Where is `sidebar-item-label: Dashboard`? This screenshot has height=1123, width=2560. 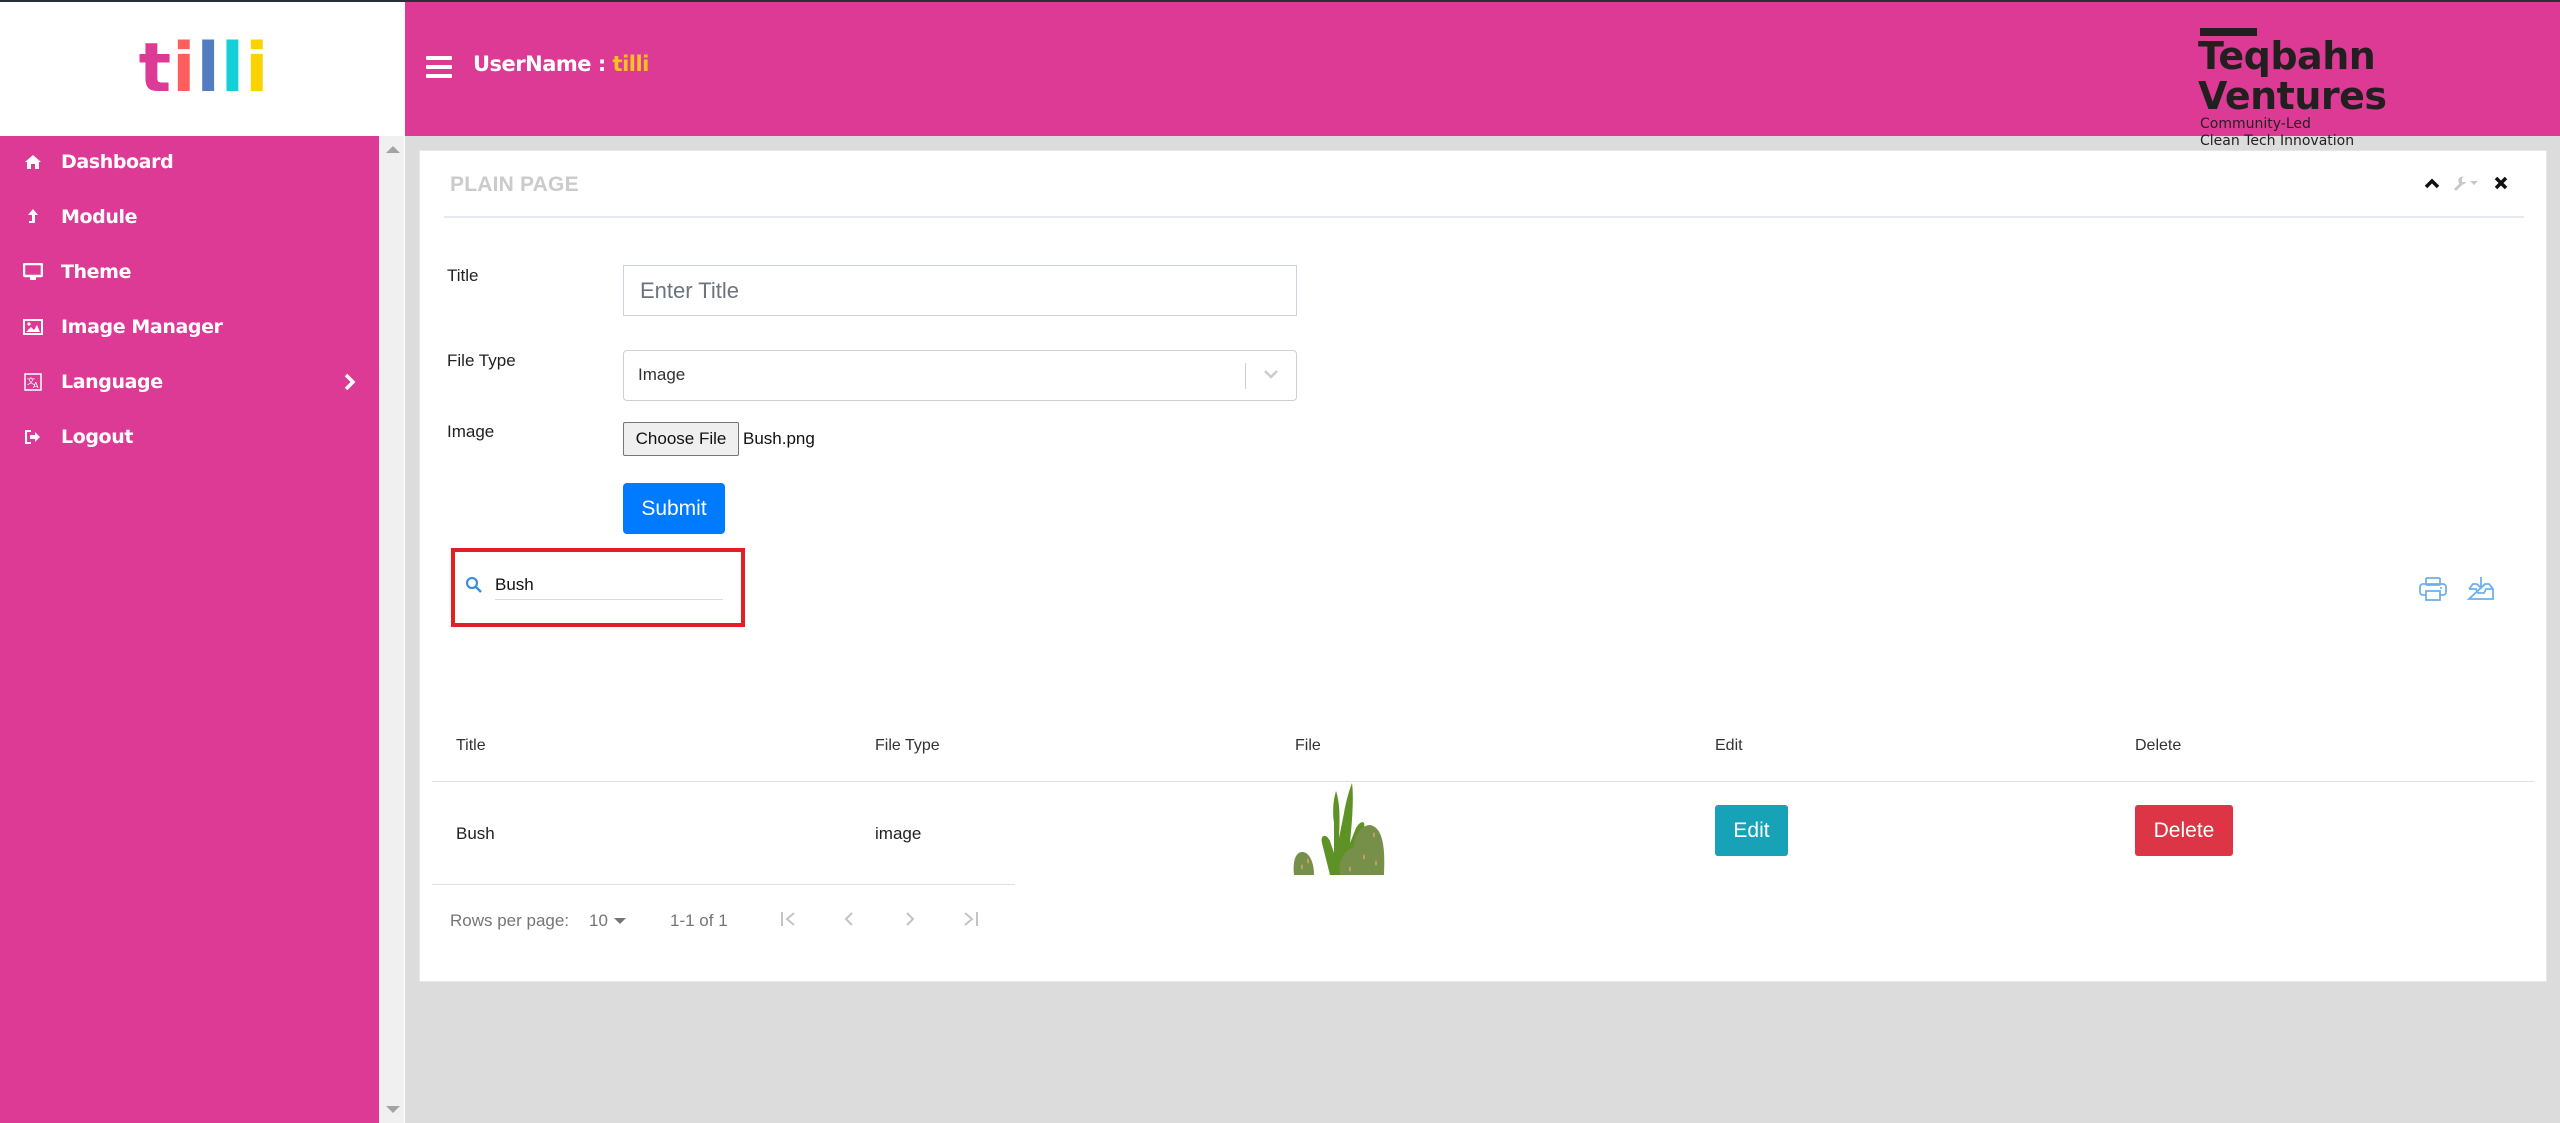 sidebar-item-label: Dashboard is located at coordinates (117, 162).